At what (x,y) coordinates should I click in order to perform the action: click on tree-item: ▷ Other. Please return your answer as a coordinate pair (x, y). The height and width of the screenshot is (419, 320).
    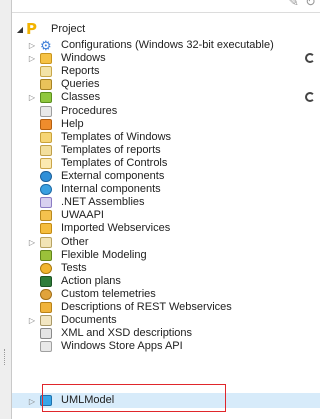
    Looking at the image, I should click on (166, 242).